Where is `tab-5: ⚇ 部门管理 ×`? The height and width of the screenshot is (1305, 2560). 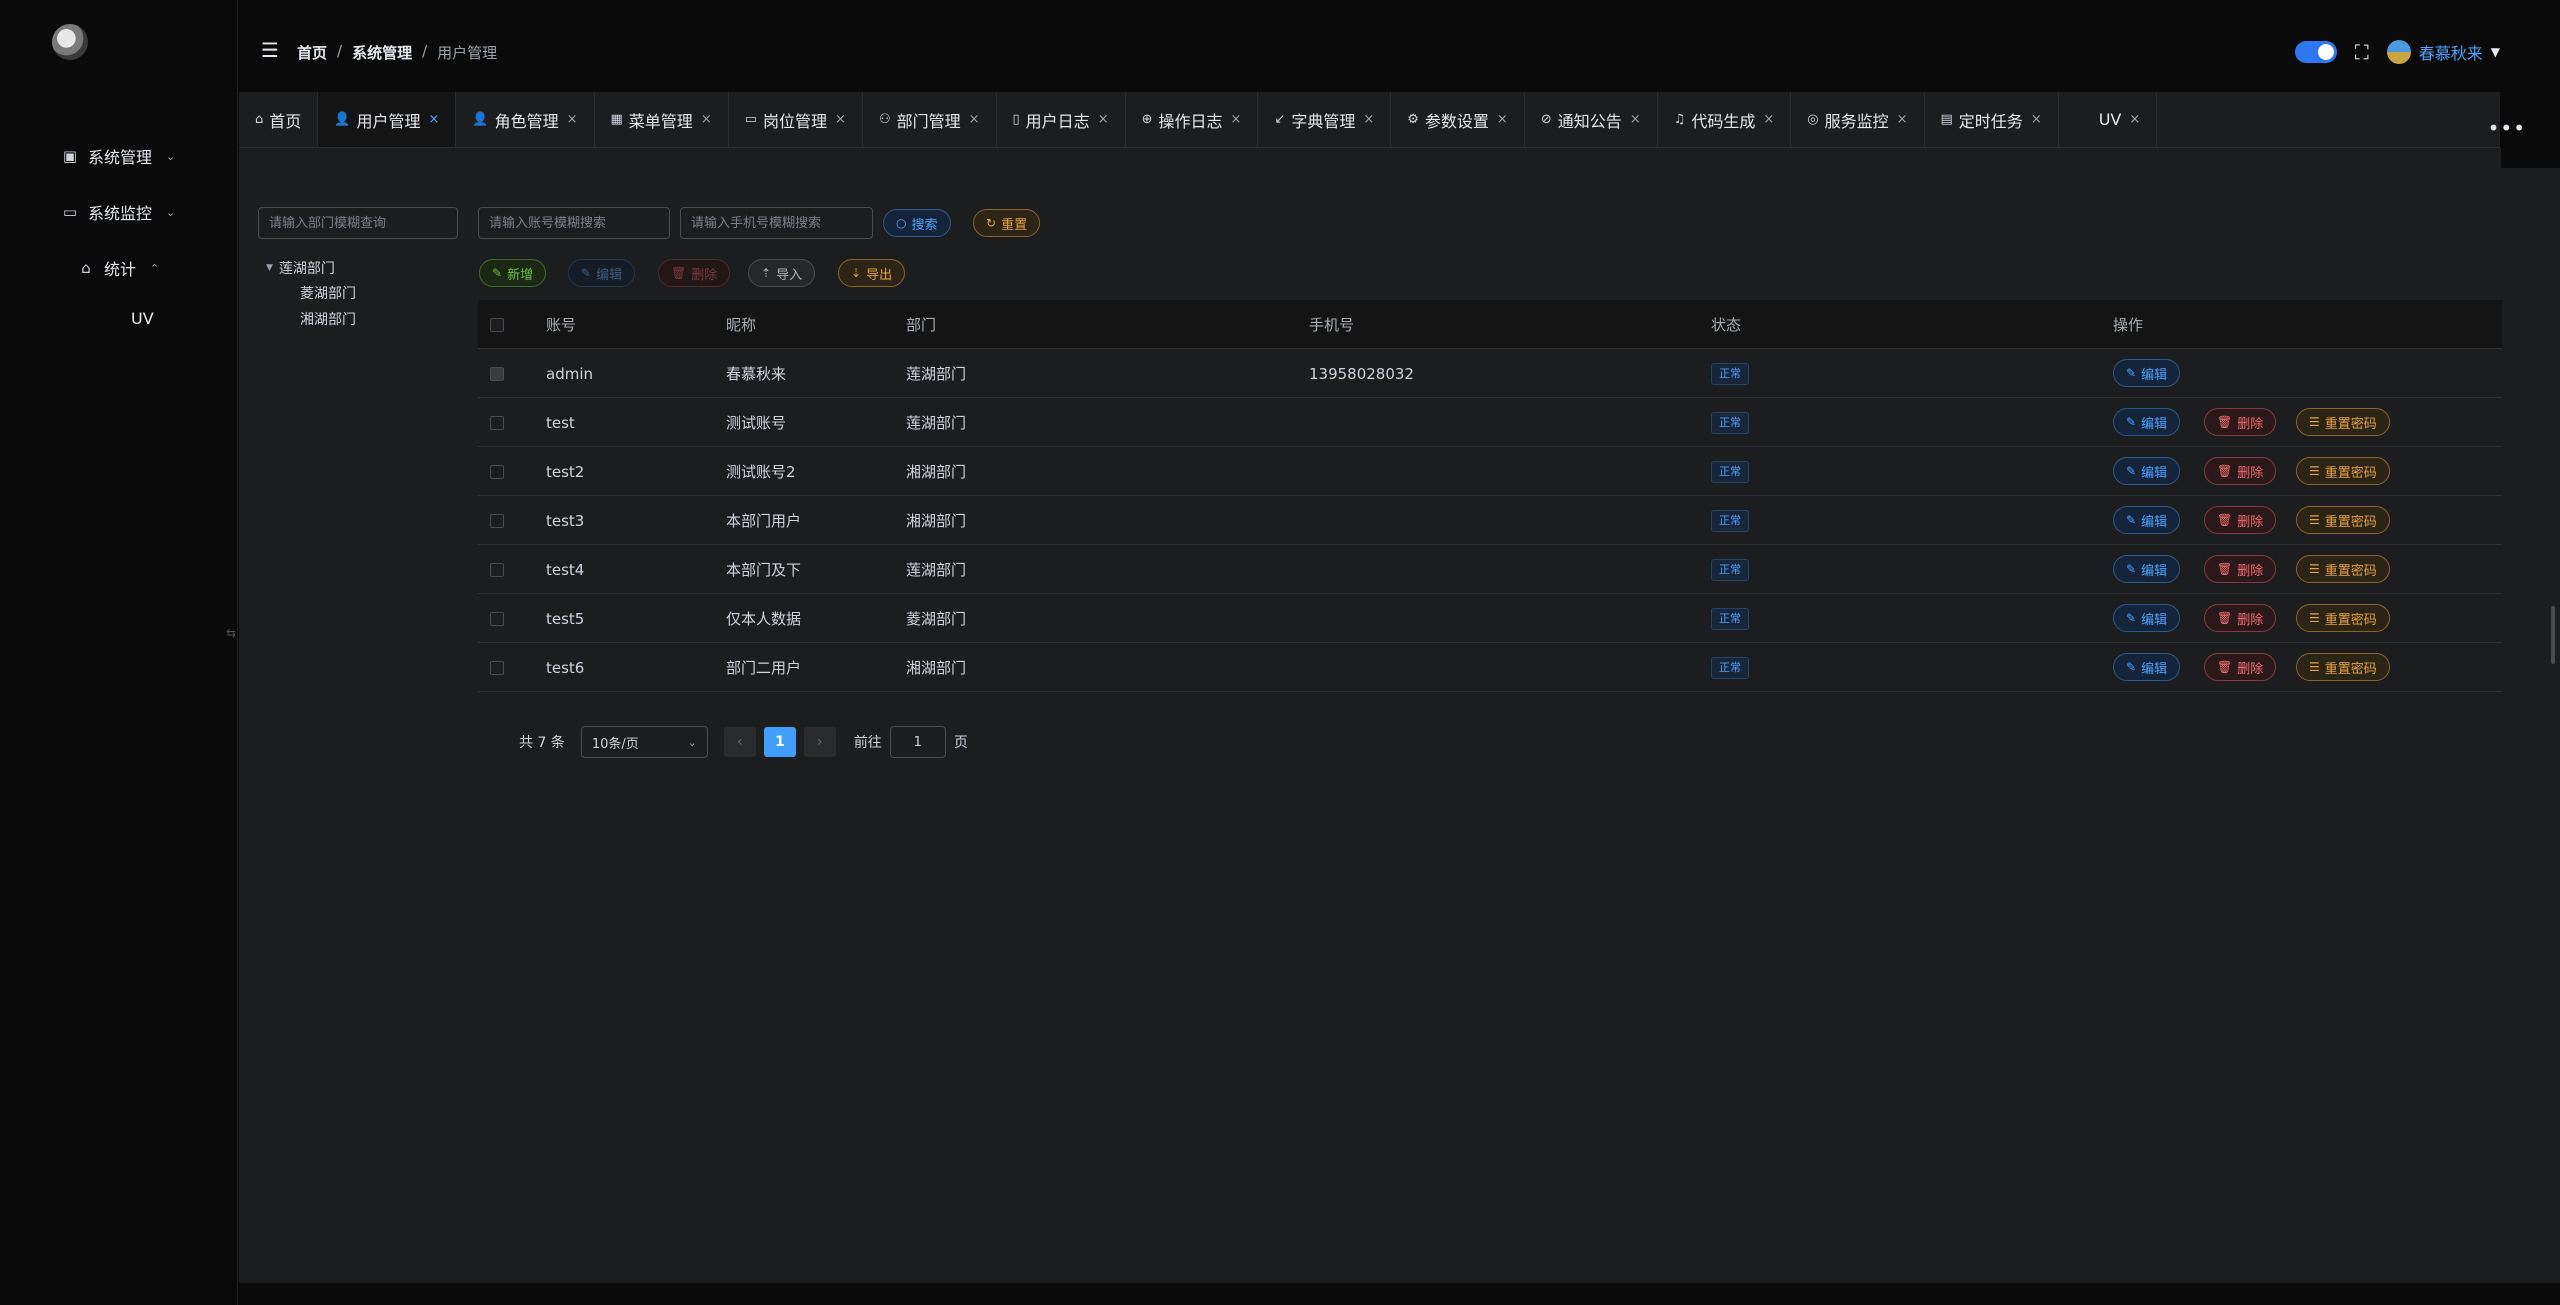 tab-5: ⚇ 部门管理 × is located at coordinates (930, 119).